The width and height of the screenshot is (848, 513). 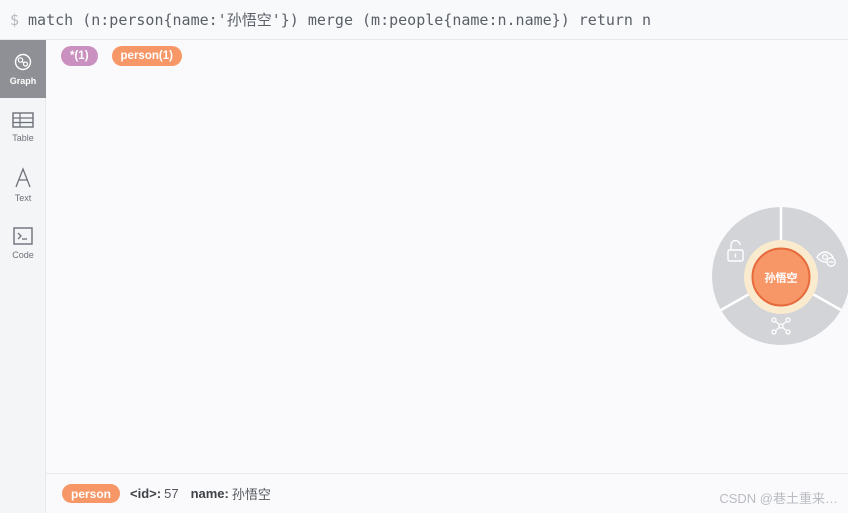 I want to click on id-value: 57, so click(x=171, y=493).